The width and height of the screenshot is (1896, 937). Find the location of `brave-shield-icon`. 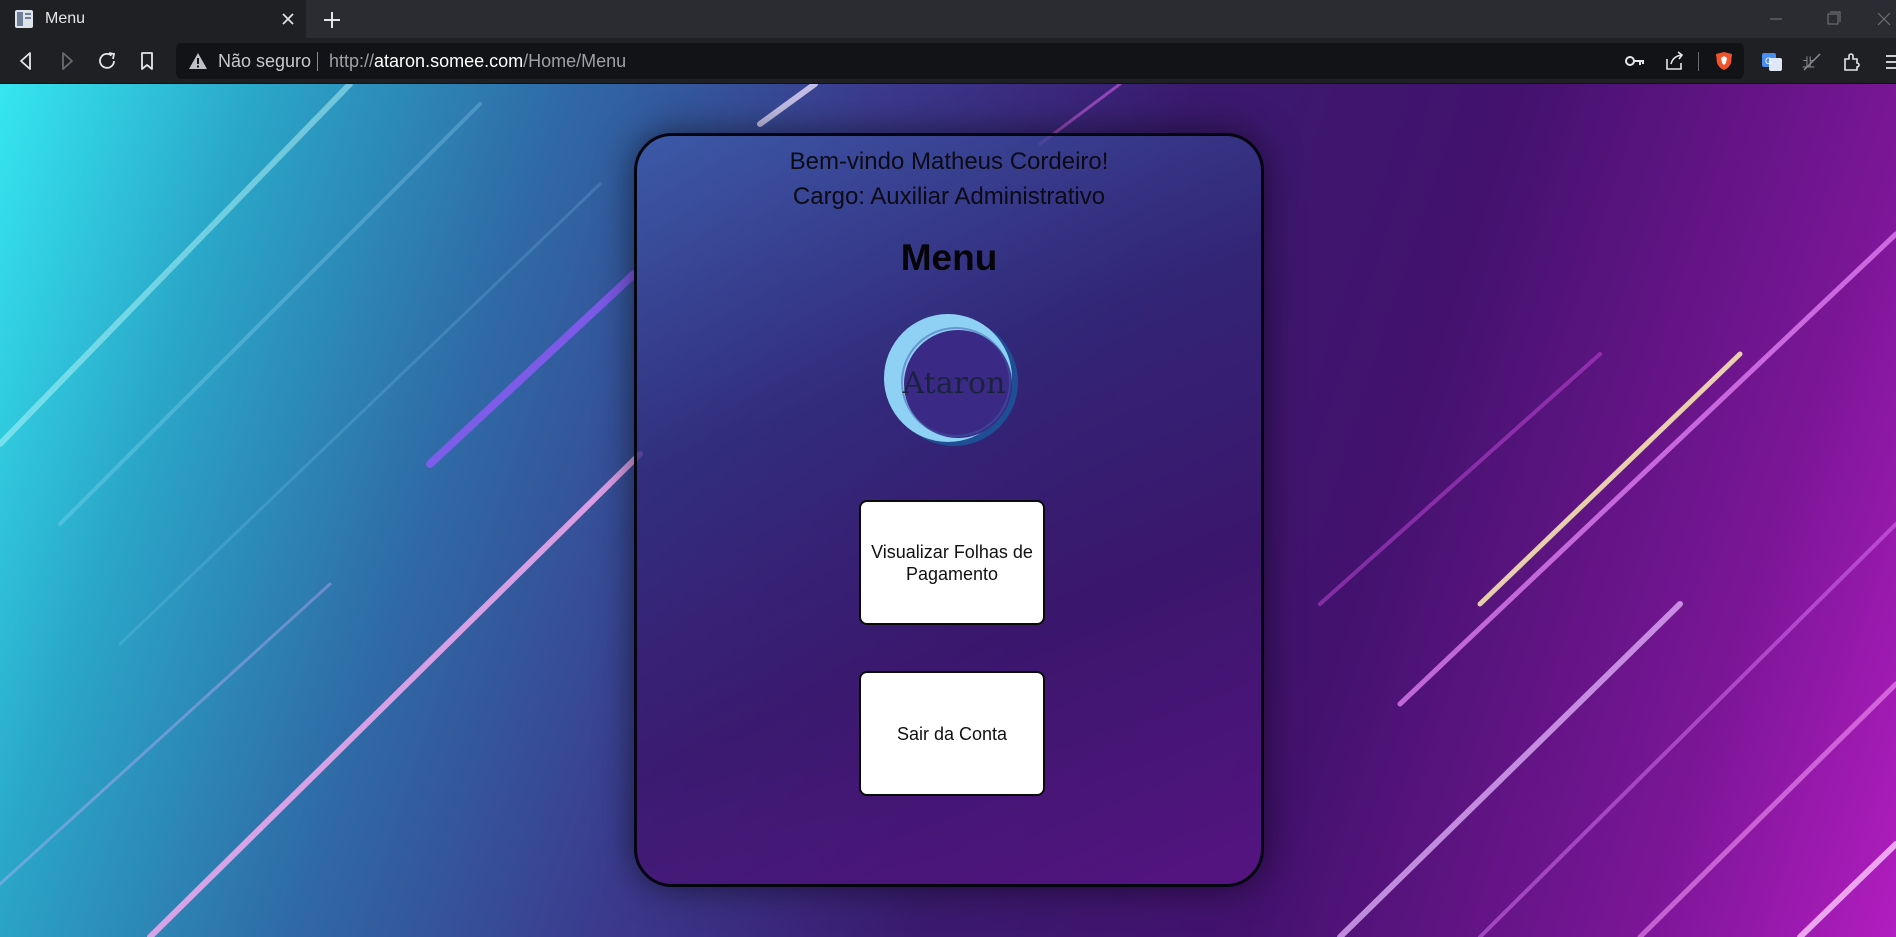

brave-shield-icon is located at coordinates (1724, 61).